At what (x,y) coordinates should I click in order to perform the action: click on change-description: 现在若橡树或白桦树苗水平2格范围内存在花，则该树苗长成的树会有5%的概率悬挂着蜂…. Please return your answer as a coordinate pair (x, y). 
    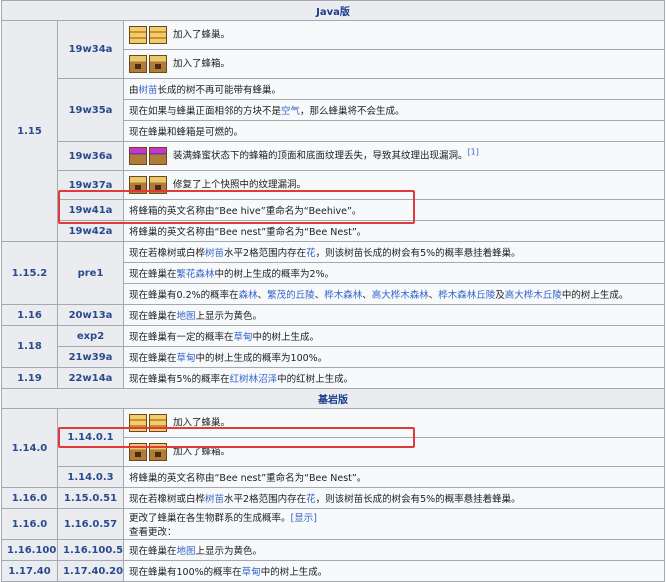
    Looking at the image, I should click on (394, 252).